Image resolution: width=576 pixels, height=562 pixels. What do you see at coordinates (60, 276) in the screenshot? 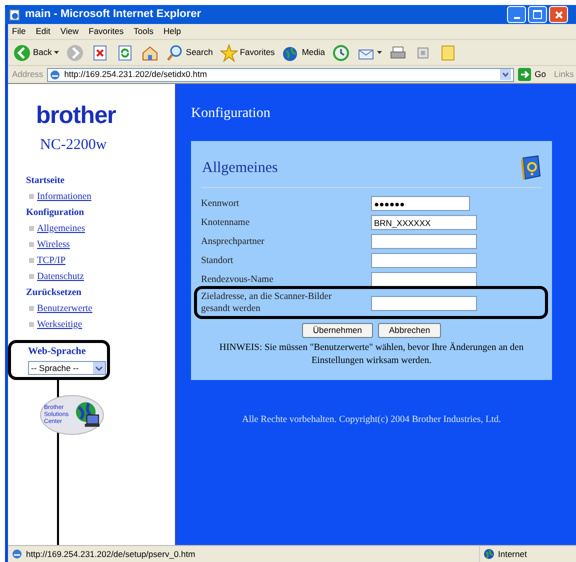
I see `nav-link: Datenschutz` at bounding box center [60, 276].